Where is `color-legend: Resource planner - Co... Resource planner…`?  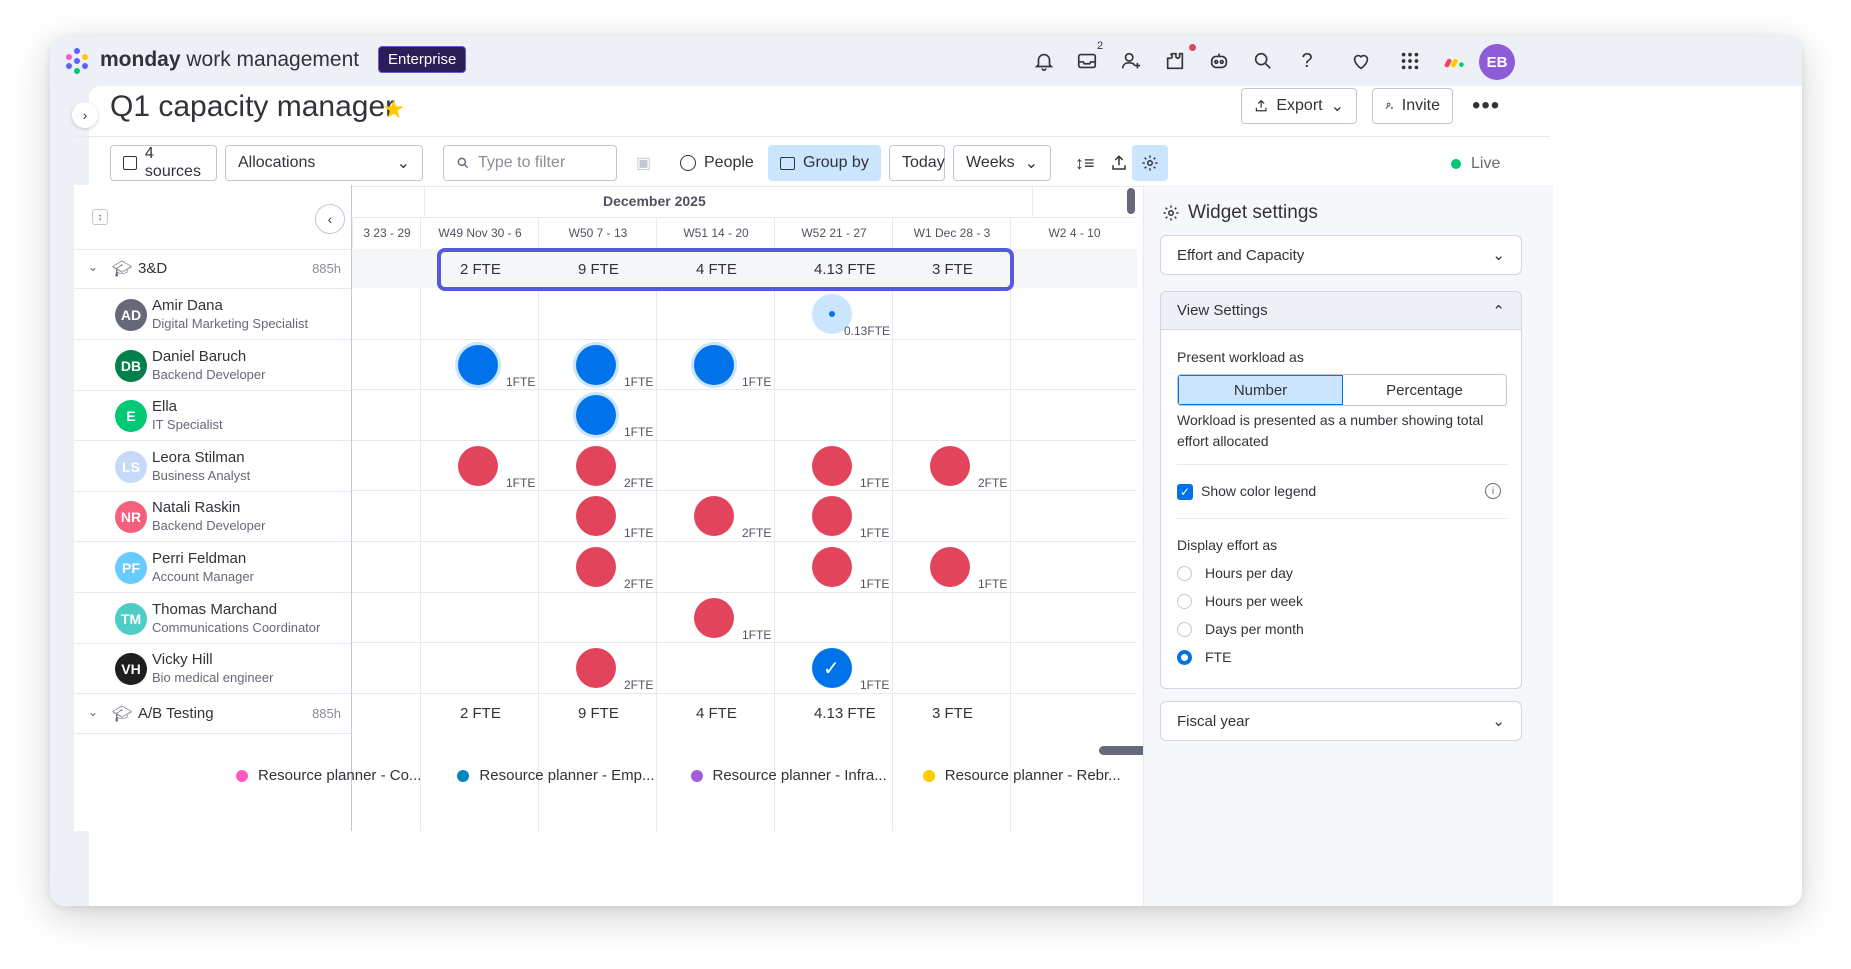 color-legend: Resource planner - Co... Resource planner… is located at coordinates (678, 775).